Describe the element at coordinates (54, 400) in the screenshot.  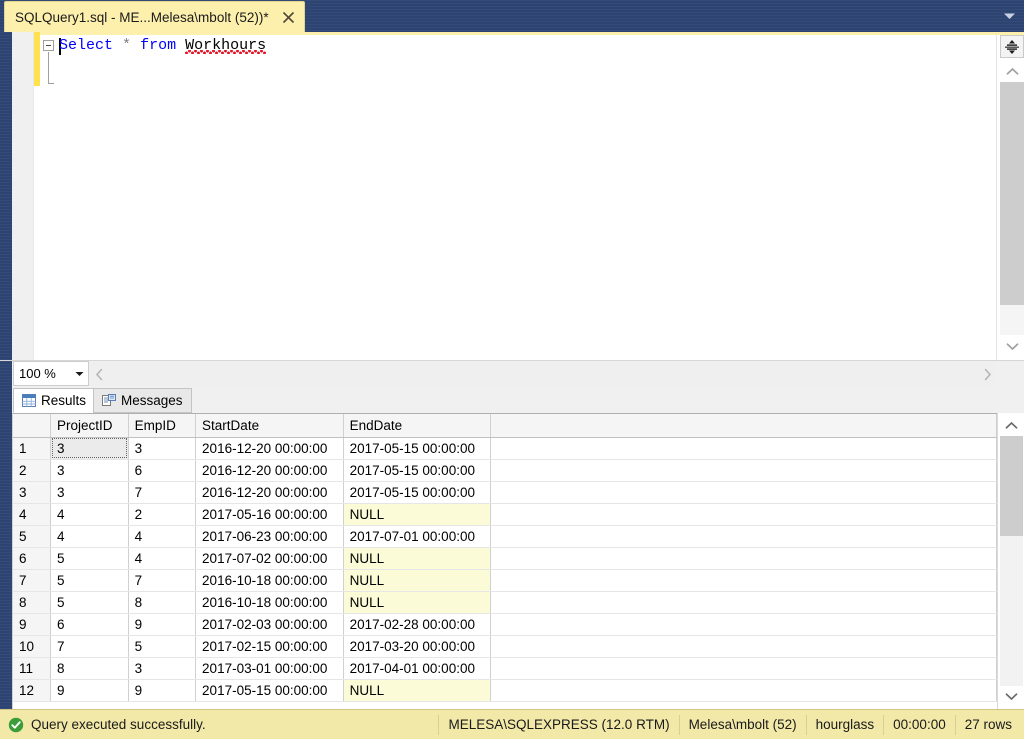
I see `tab-results: Results` at that location.